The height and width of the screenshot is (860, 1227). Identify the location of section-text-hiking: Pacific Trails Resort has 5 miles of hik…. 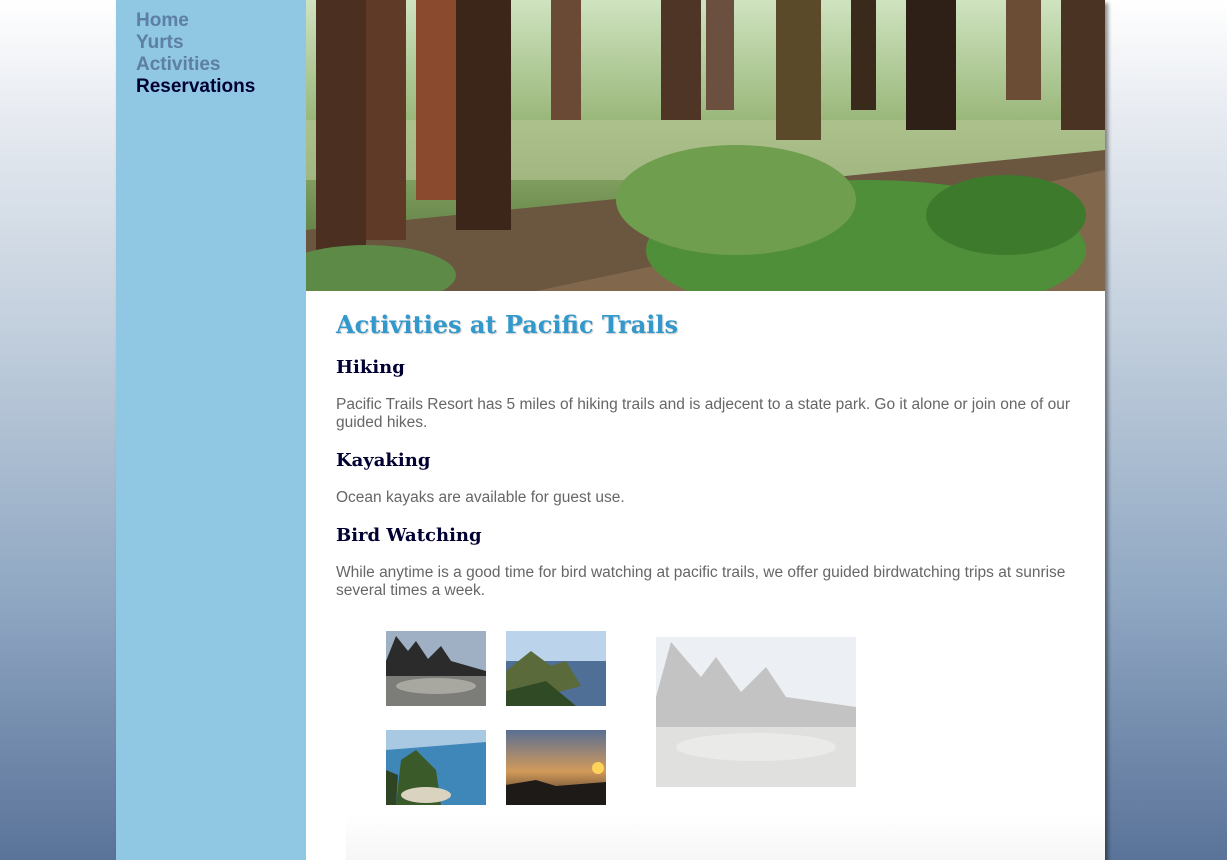
(703, 413).